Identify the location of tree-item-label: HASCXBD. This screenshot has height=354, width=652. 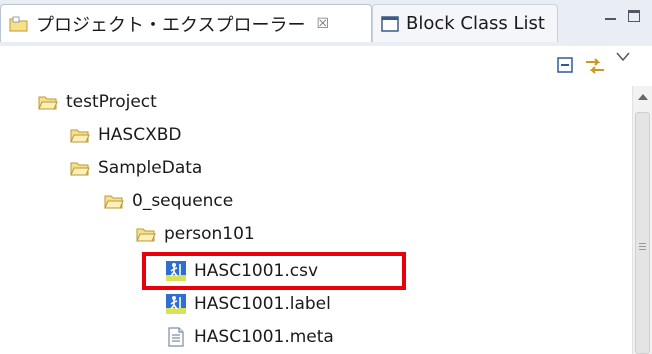
(140, 135).